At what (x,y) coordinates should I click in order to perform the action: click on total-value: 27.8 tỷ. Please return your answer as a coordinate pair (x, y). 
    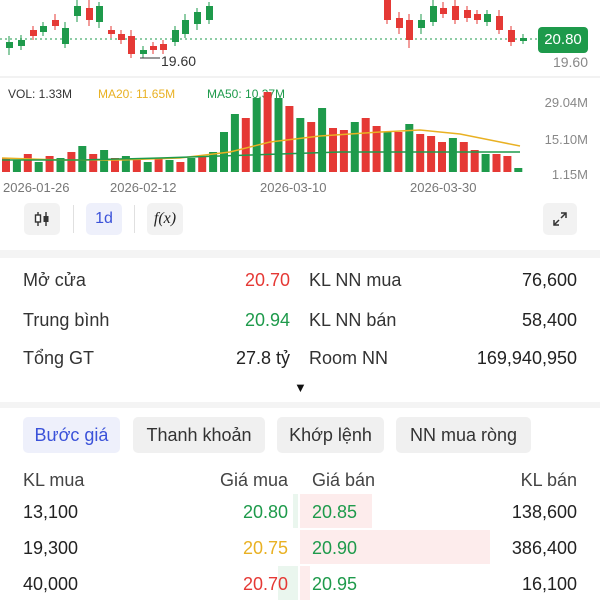
    Looking at the image, I should click on (262, 358).